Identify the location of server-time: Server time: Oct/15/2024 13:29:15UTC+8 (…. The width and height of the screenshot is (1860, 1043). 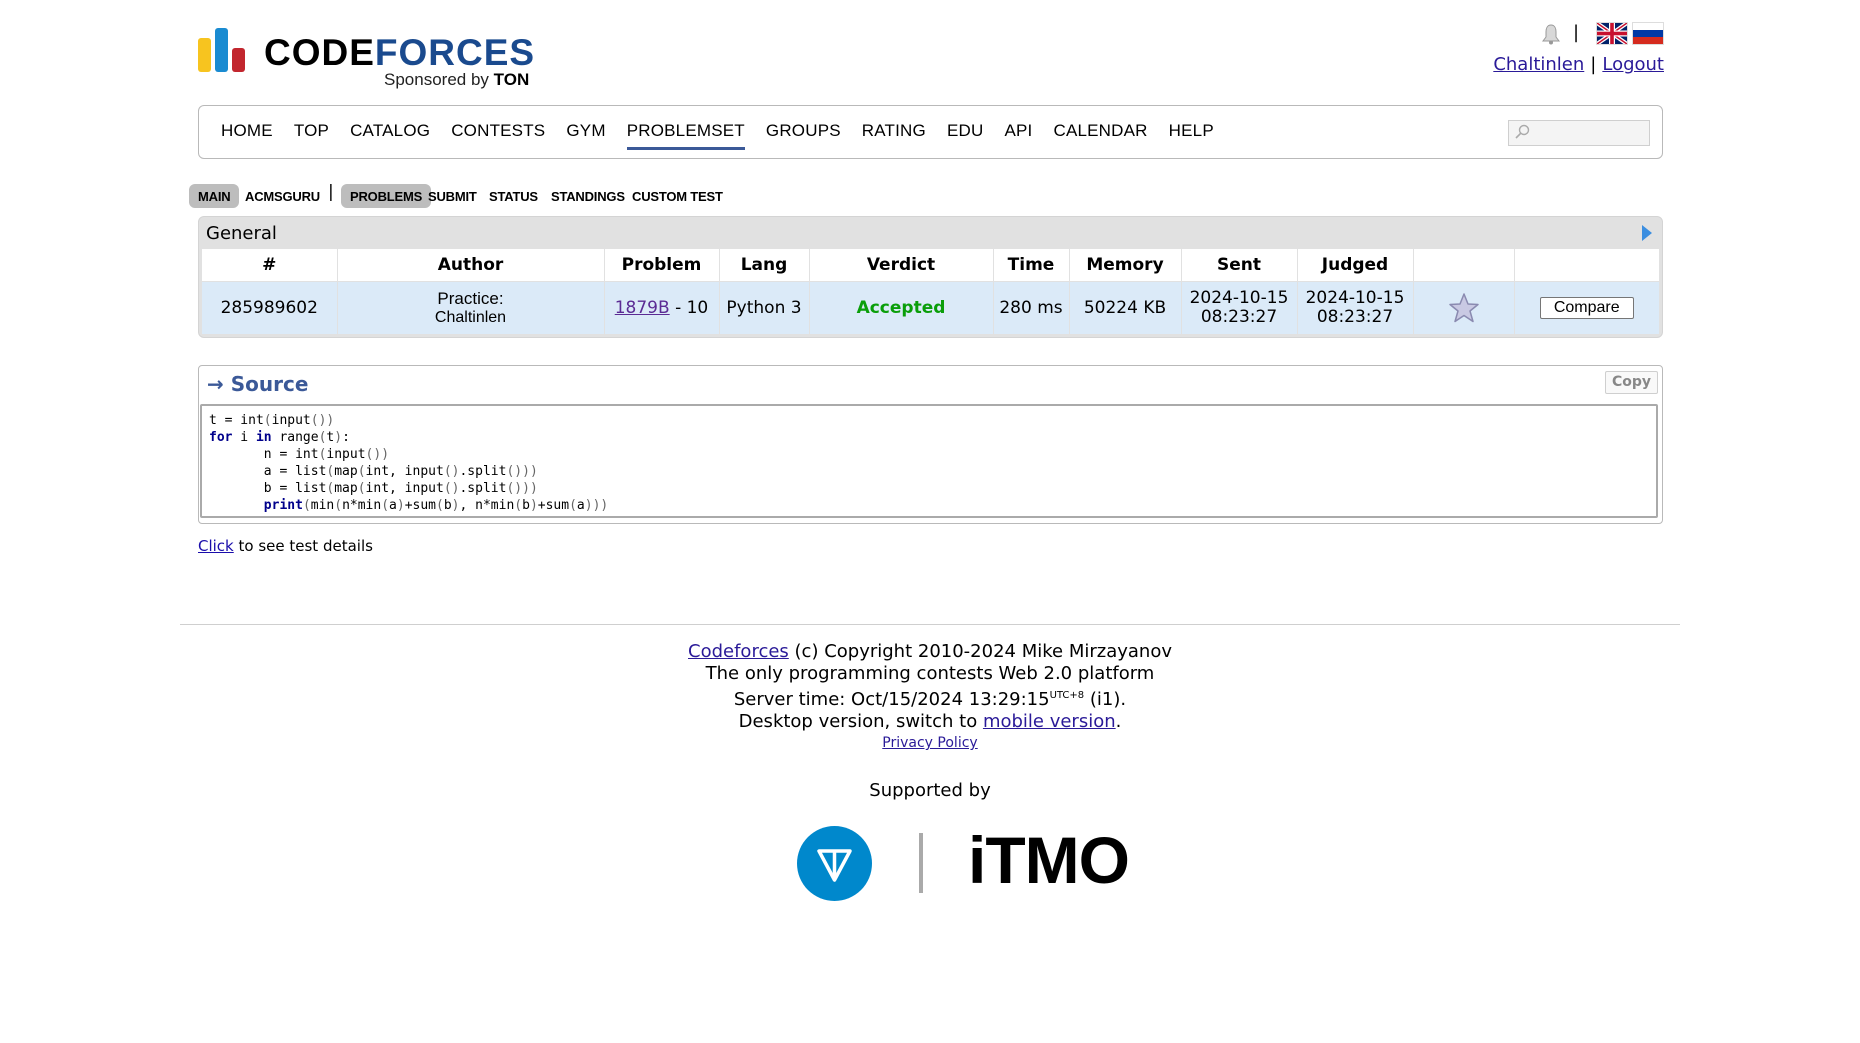
(930, 699).